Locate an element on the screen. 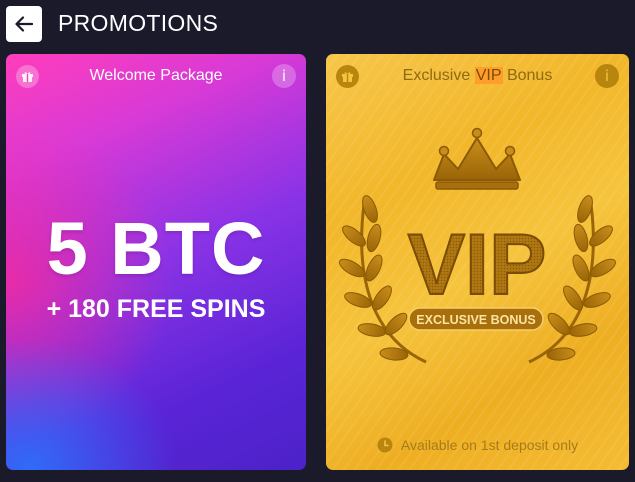 Image resolution: width=635 pixels, height=482 pixels. arrow-left-icon is located at coordinates (24, 24).